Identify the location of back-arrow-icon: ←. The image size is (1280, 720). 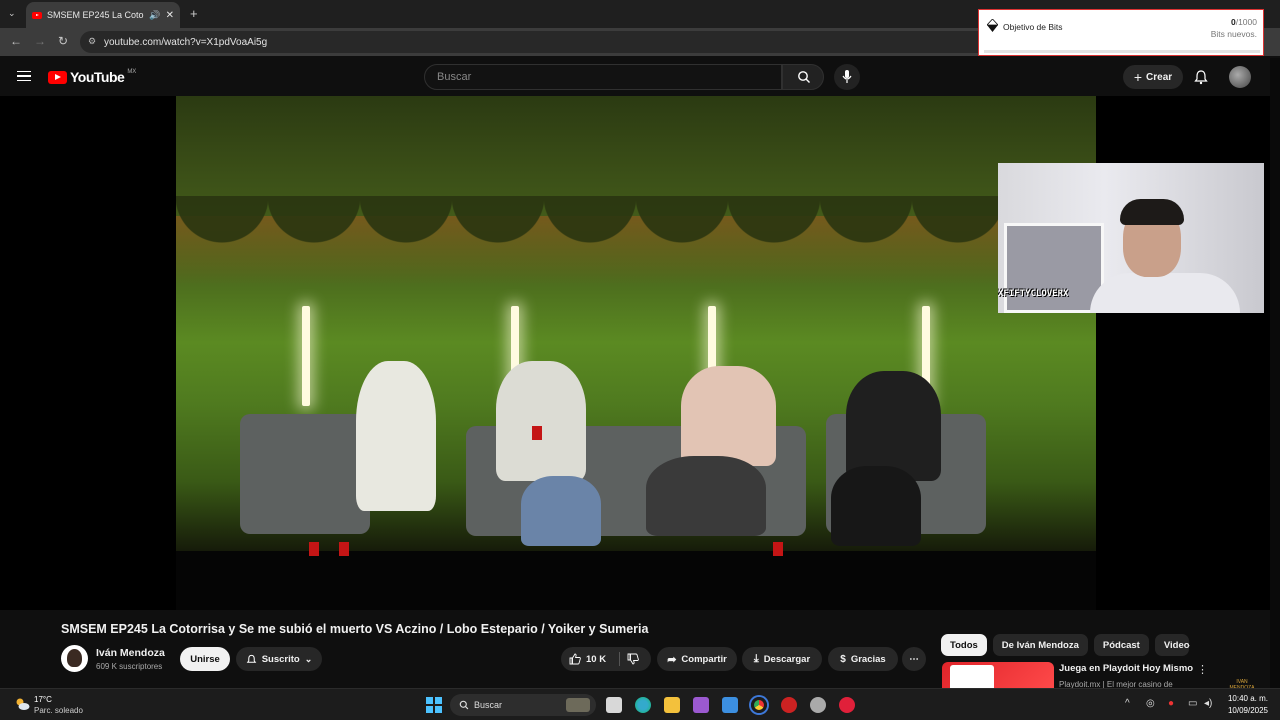
(16, 41).